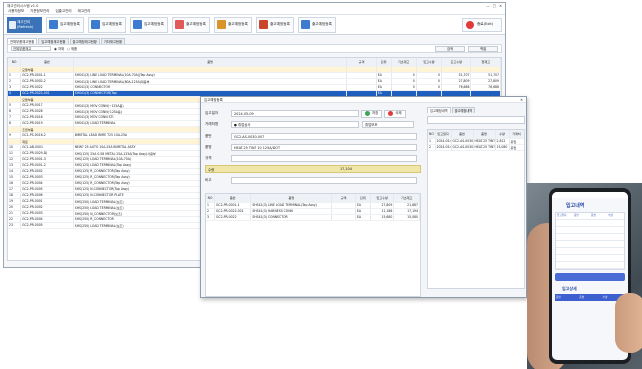 This screenshot has width=642, height=369. Describe the element at coordinates (485, 62) in the screenshot. I see `column-header: 현재고` at that location.